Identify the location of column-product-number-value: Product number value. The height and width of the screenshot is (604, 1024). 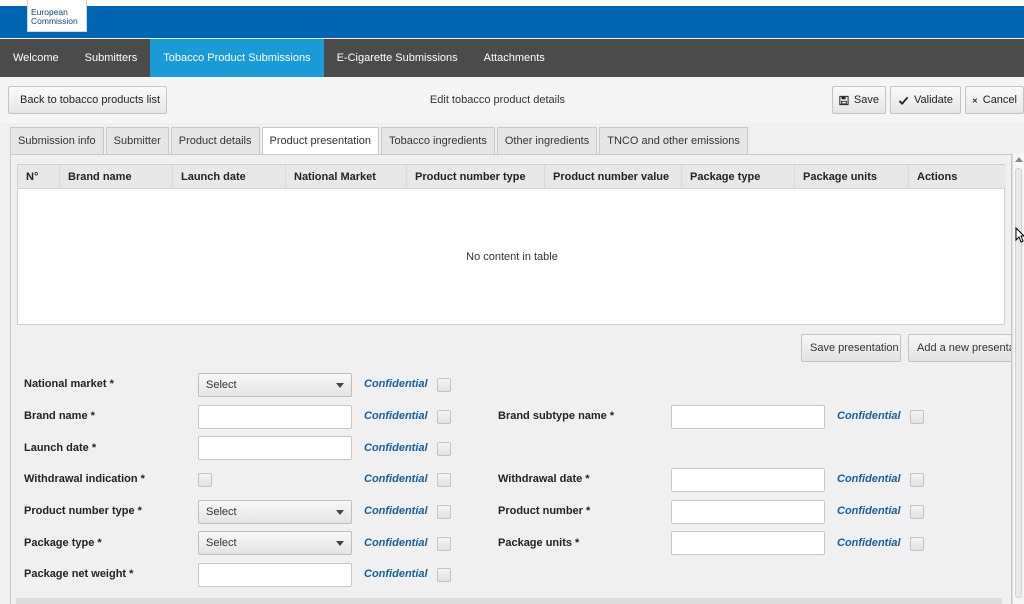
(612, 177).